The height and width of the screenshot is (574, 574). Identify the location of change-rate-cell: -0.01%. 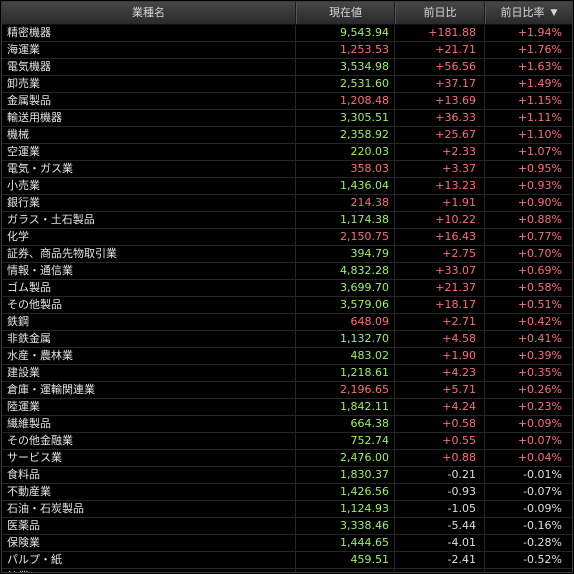
(542, 474).